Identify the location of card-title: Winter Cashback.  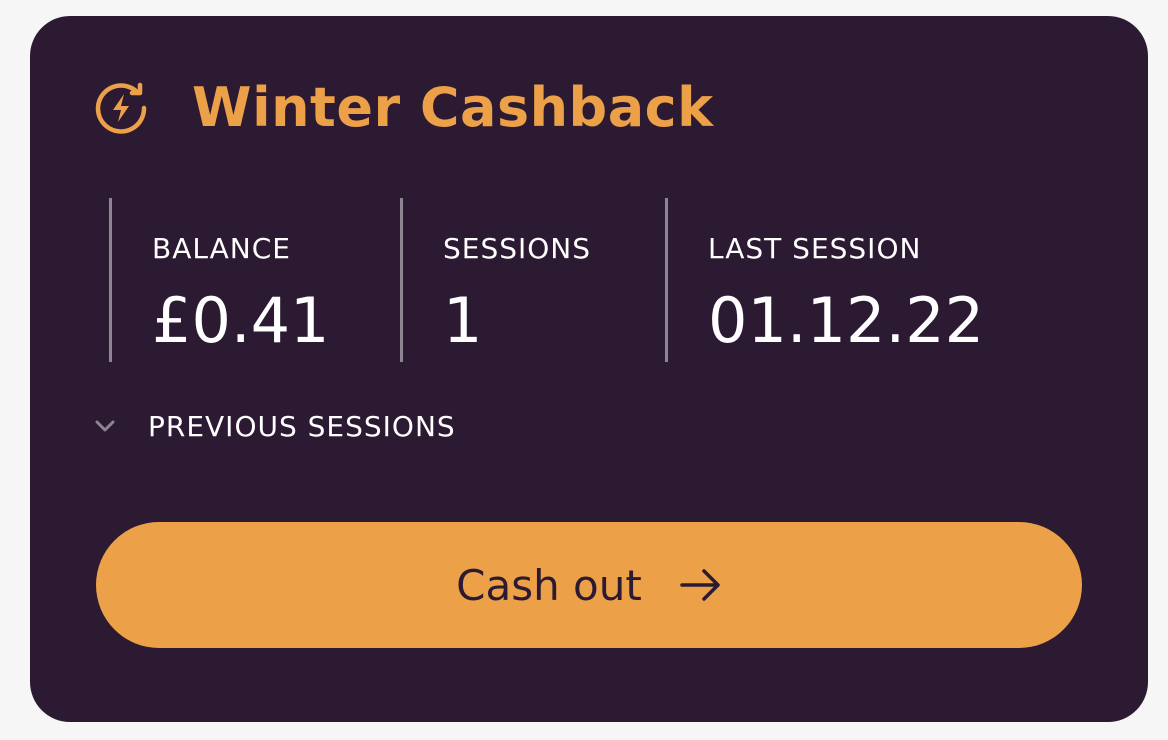
(453, 107).